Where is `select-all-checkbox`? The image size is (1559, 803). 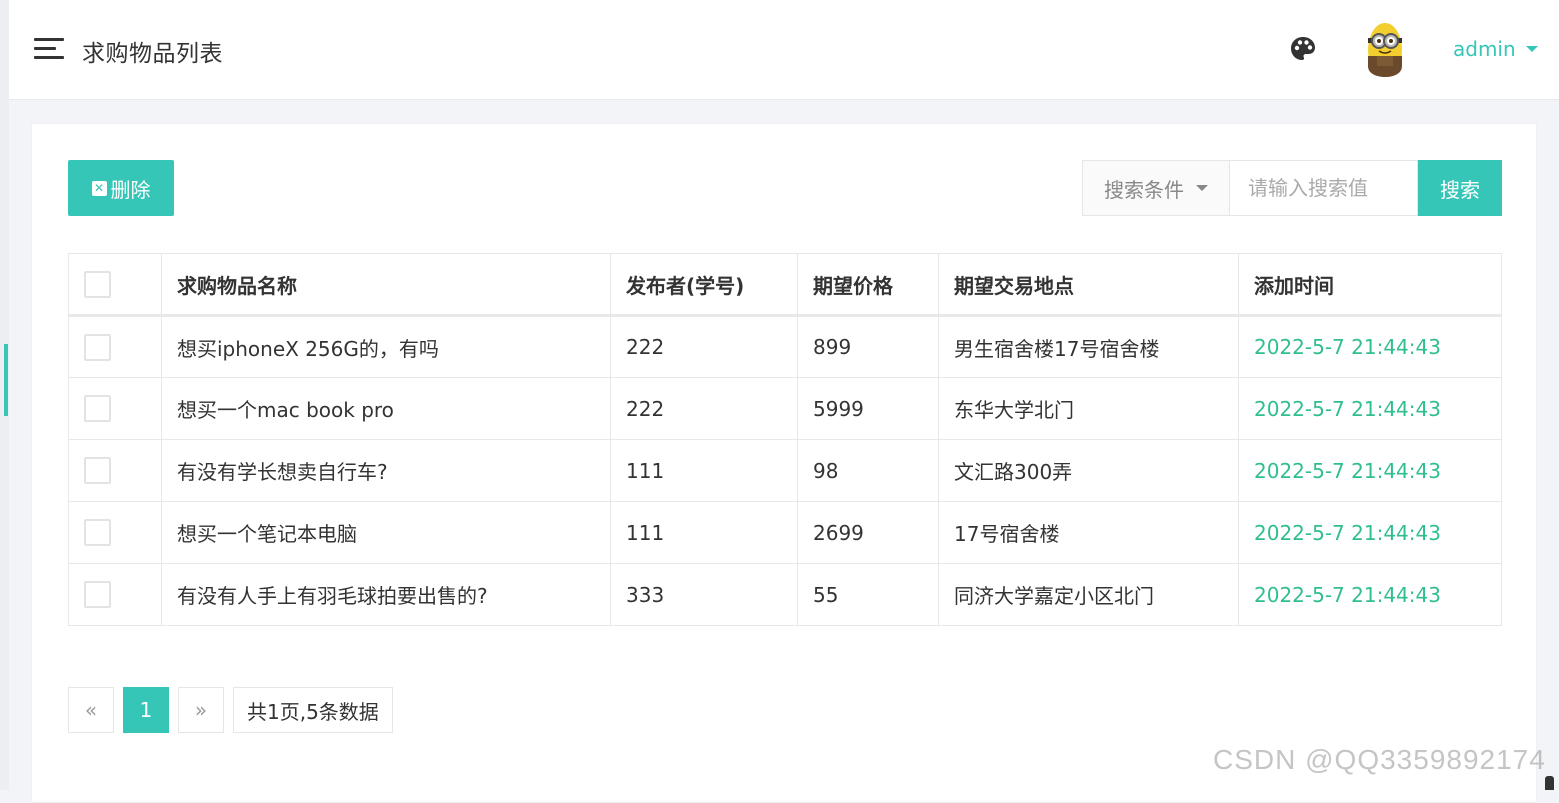 select-all-checkbox is located at coordinates (97, 284).